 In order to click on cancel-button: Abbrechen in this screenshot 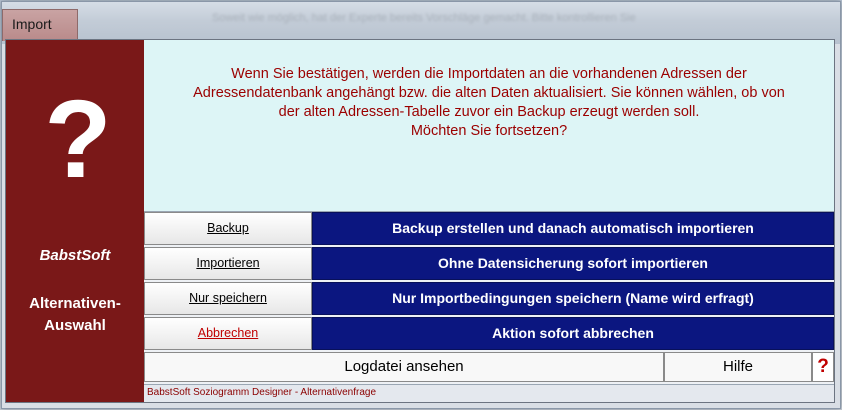, I will do `click(228, 333)`.